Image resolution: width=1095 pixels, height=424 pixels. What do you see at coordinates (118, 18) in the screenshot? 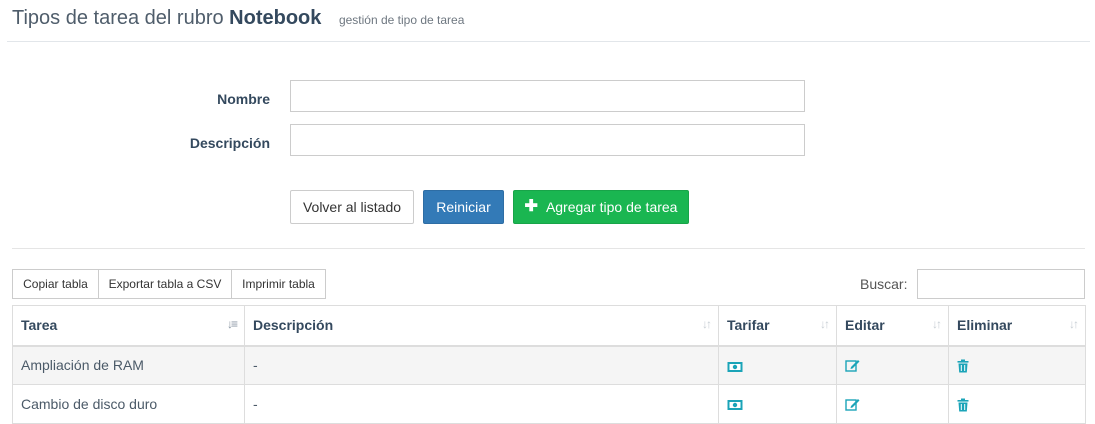
I see `page-title-prefix: Tipos de tarea del rubro` at bounding box center [118, 18].